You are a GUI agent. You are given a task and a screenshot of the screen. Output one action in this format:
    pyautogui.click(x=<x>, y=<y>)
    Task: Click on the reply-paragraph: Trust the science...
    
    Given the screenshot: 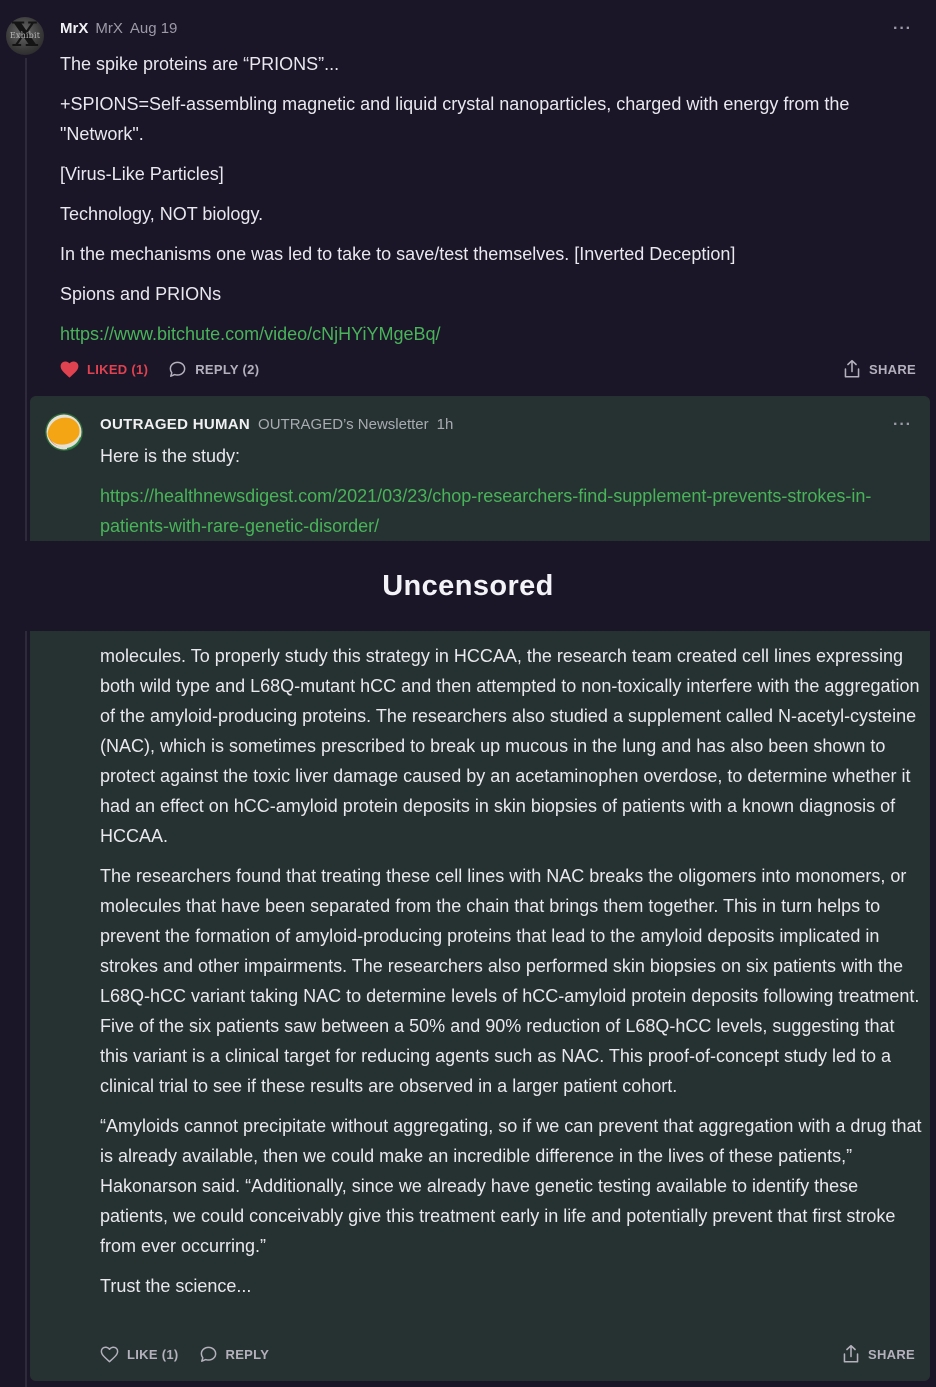 What is the action you would take?
    pyautogui.click(x=176, y=1286)
    